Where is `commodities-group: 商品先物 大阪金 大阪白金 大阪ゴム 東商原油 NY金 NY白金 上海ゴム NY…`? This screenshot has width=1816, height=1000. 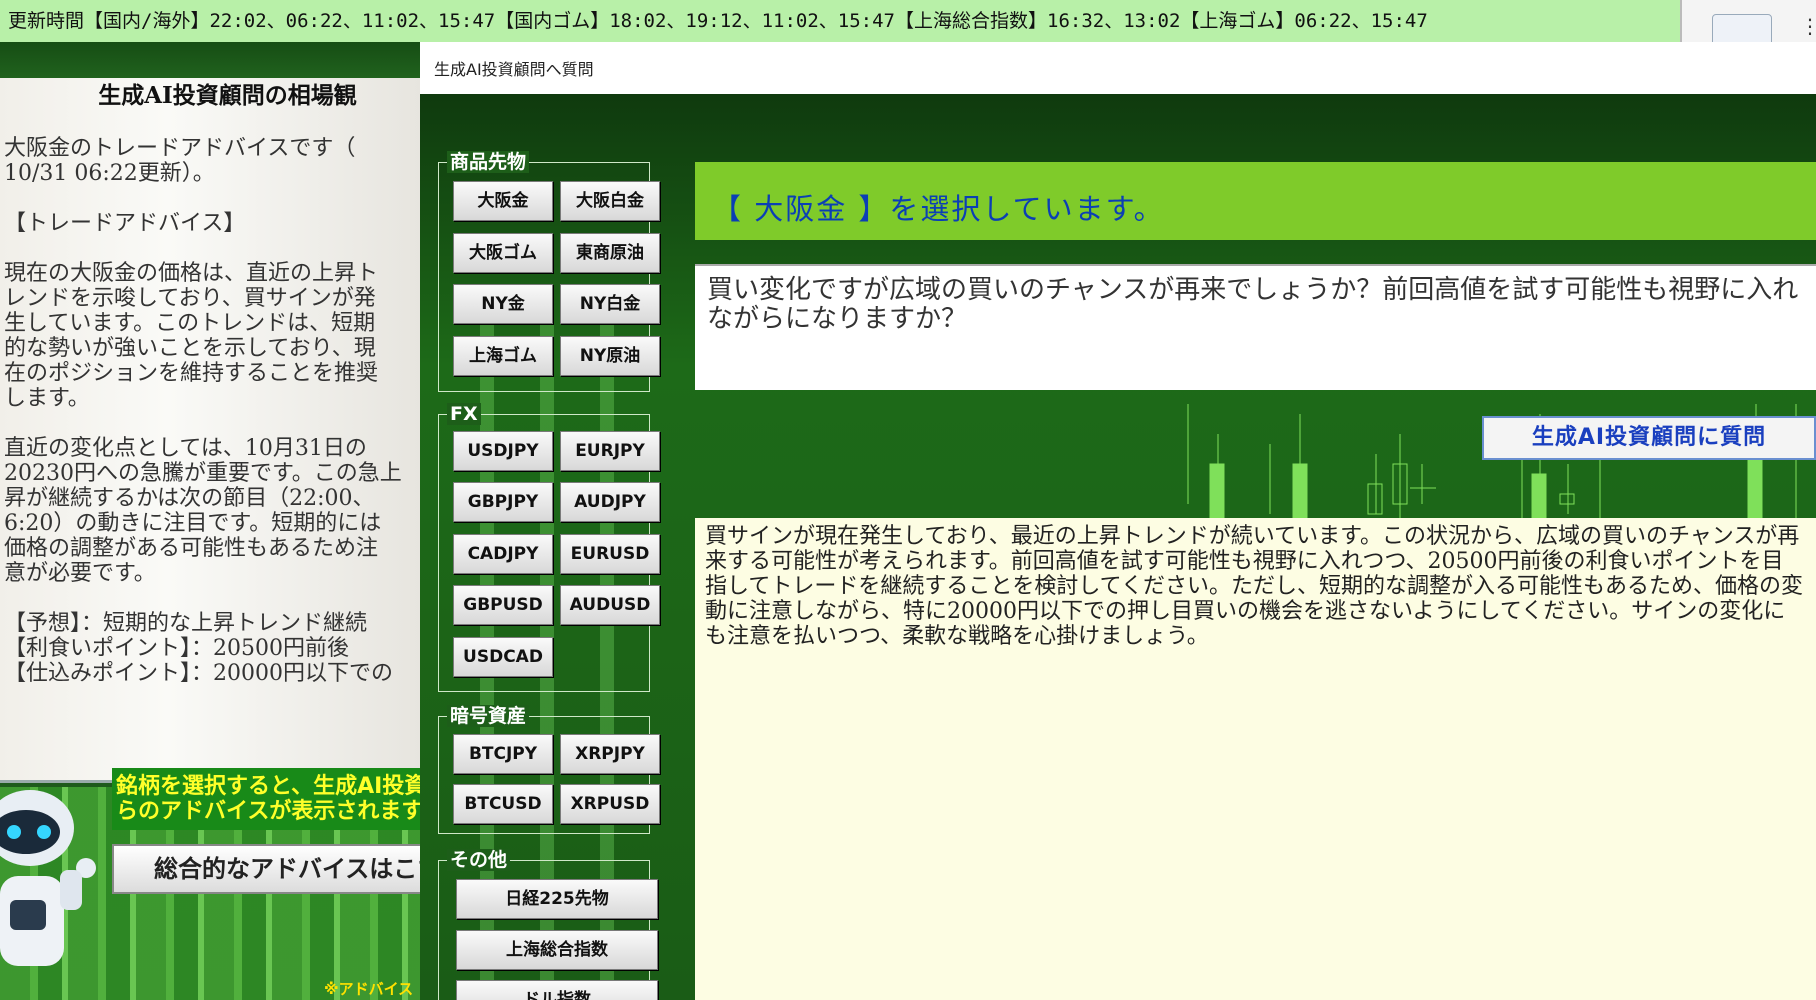
commodities-group: 商品先物 大阪金 大阪白金 大阪ゴム 東商原油 NY金 NY白金 上海ゴム NY… is located at coordinates (549, 271).